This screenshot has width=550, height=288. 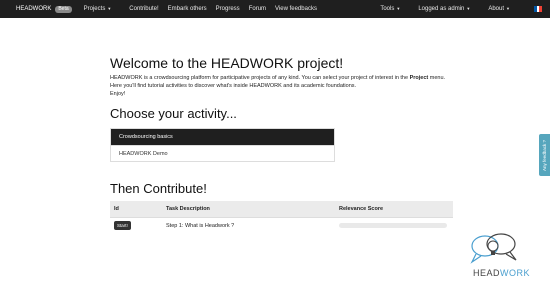 I want to click on nav-right: Tools ▼ Logged as admin ▼ About ▼, so click(x=461, y=9).